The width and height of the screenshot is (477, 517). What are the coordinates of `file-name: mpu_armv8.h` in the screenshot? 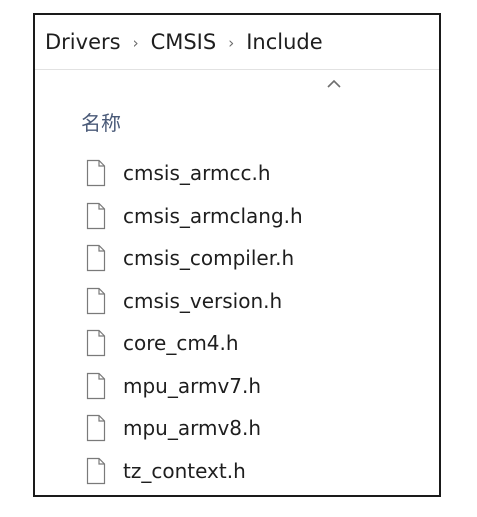 It's located at (192, 428).